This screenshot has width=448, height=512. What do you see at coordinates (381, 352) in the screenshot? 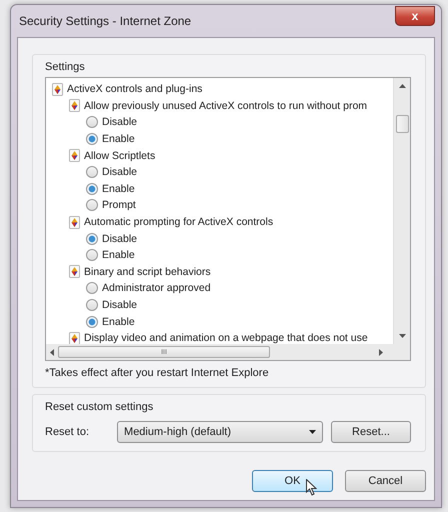
I see `scroll-right-icon` at bounding box center [381, 352].